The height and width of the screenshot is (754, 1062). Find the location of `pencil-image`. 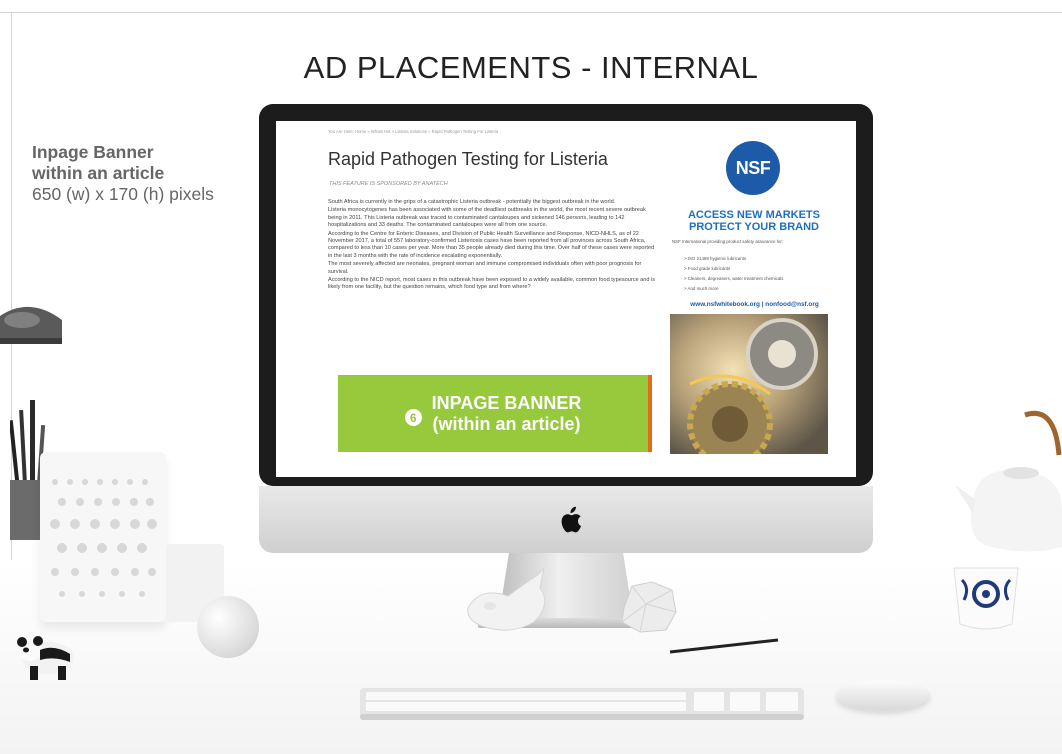

pencil-image is located at coordinates (724, 646).